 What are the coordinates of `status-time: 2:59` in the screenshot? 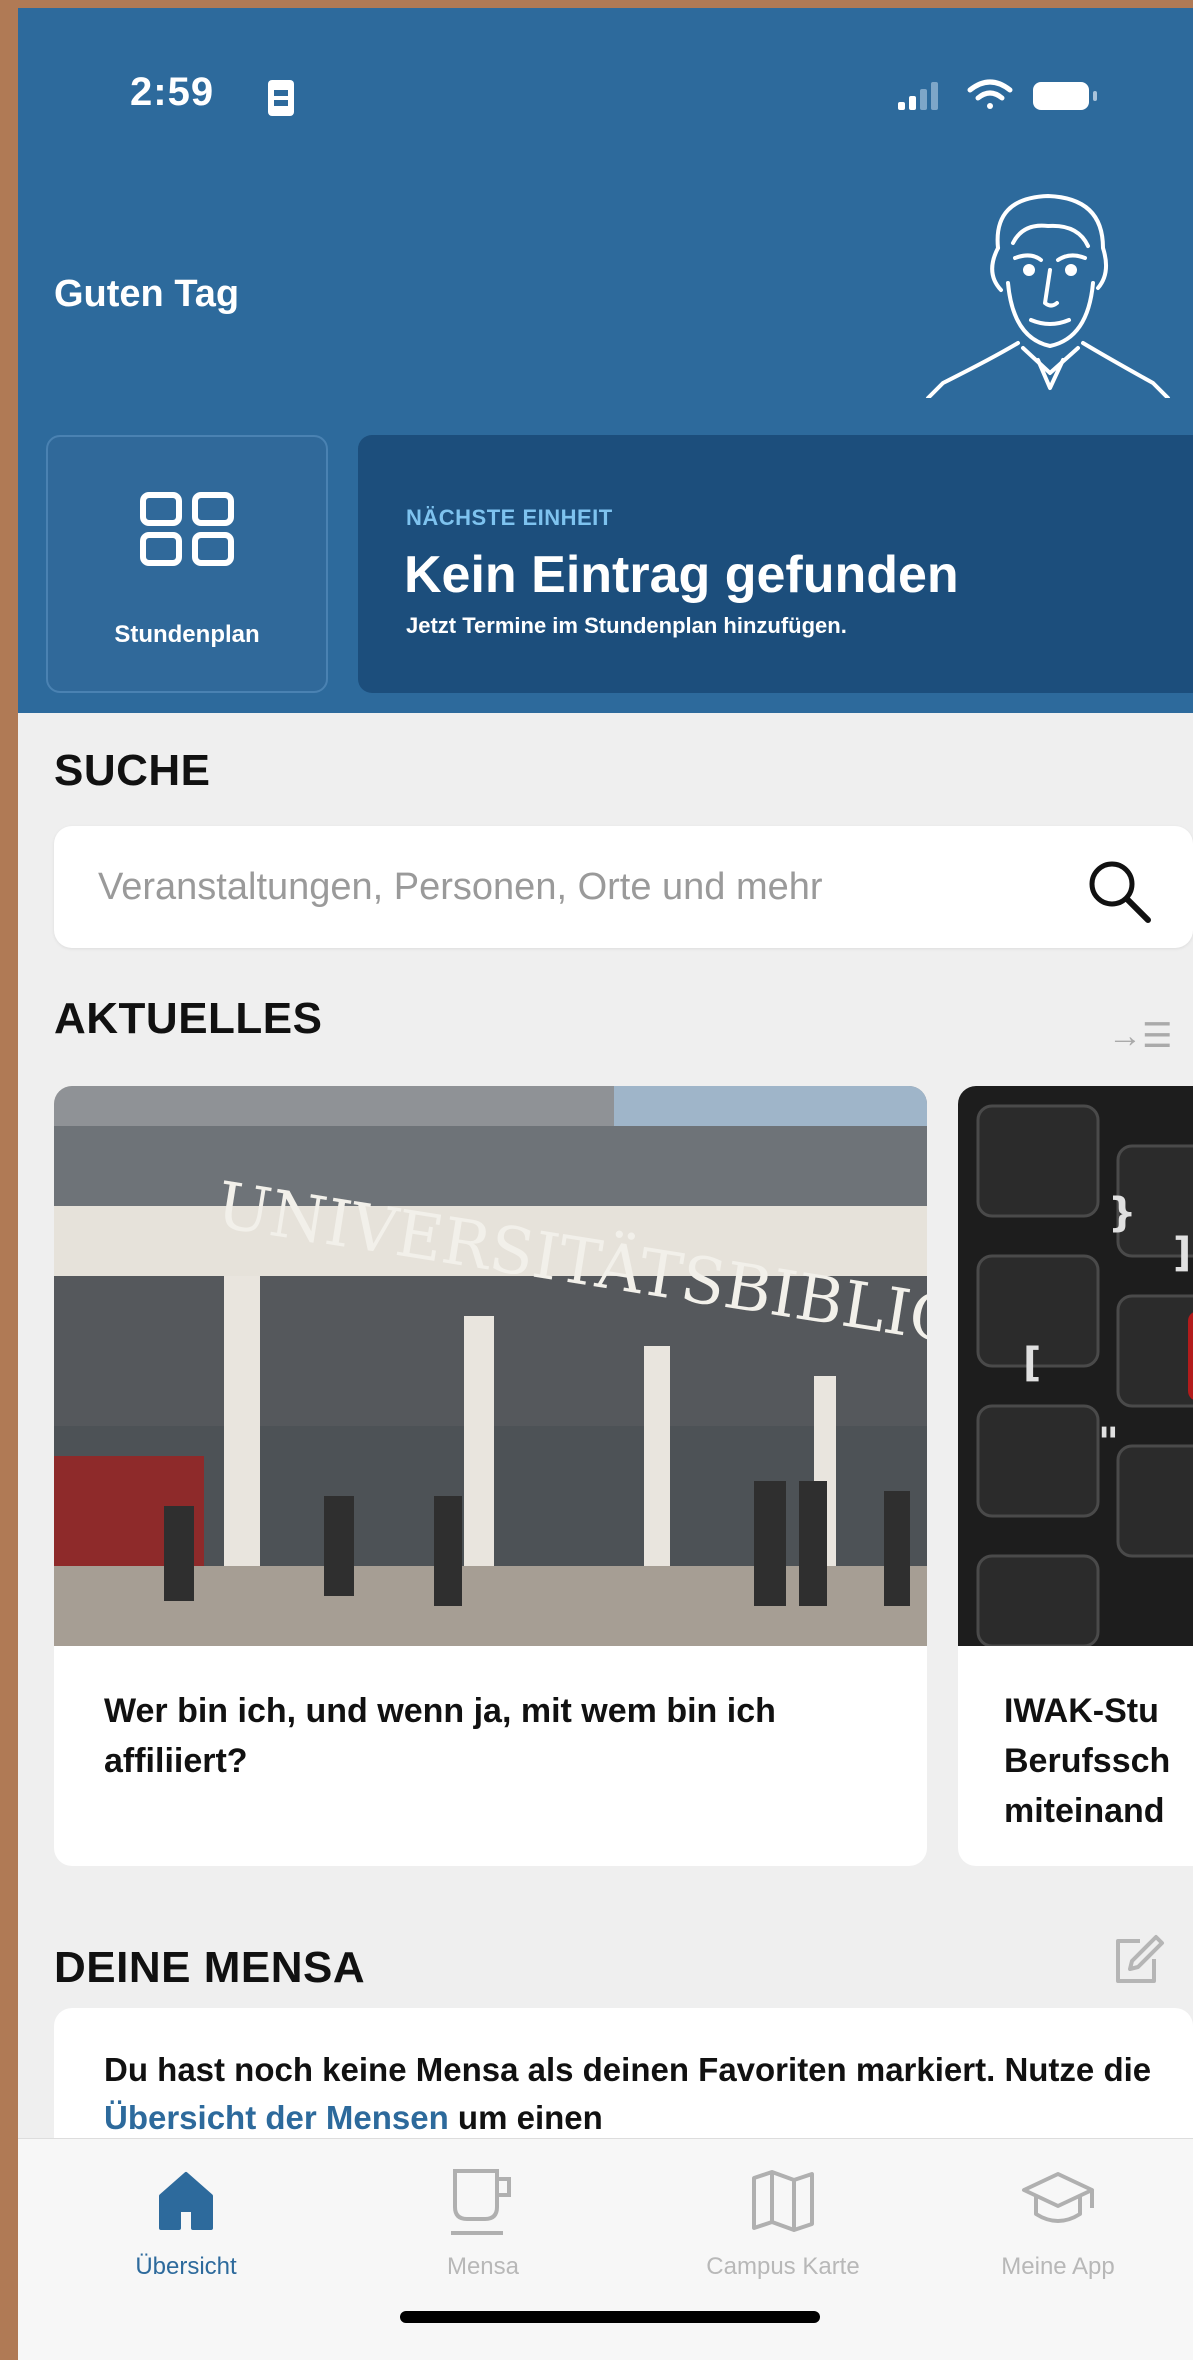 It's located at (172, 92).